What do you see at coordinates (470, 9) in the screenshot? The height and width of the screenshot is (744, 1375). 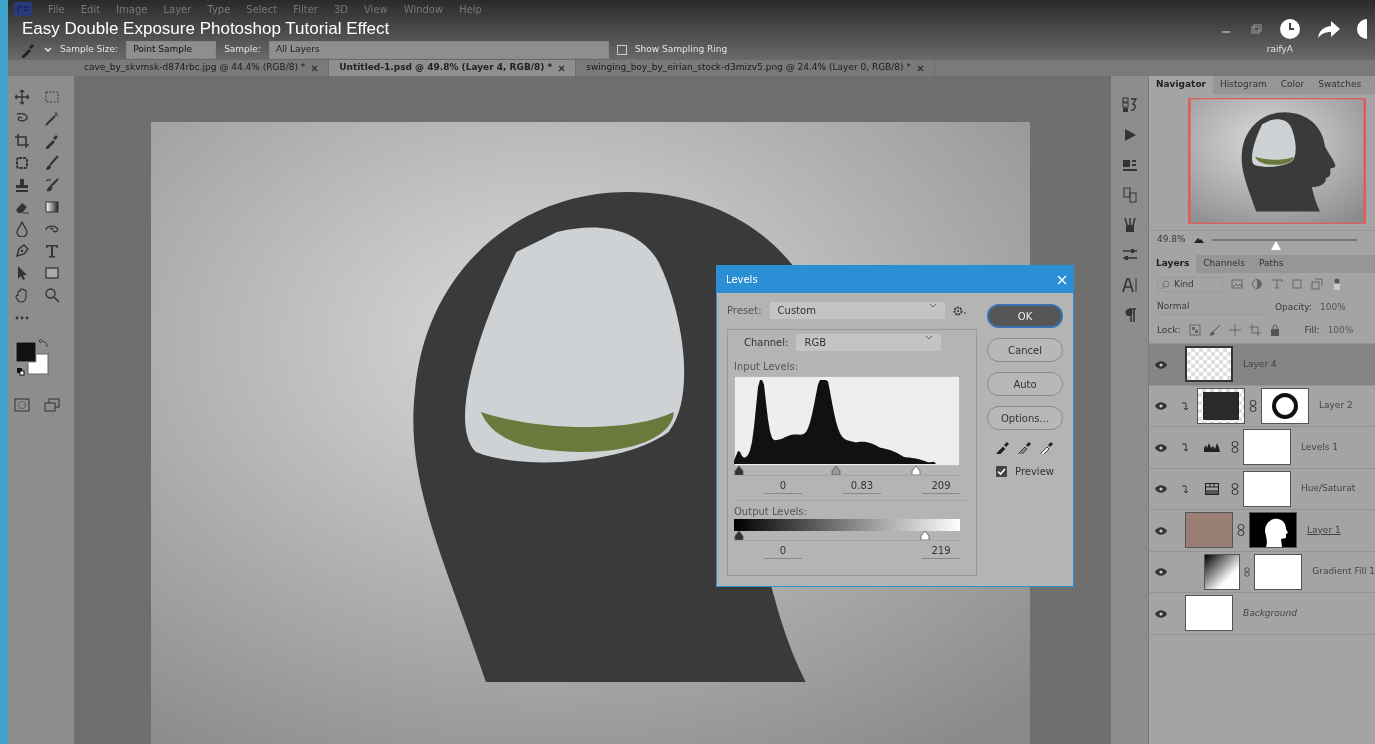 I see `menu-item: Help` at bounding box center [470, 9].